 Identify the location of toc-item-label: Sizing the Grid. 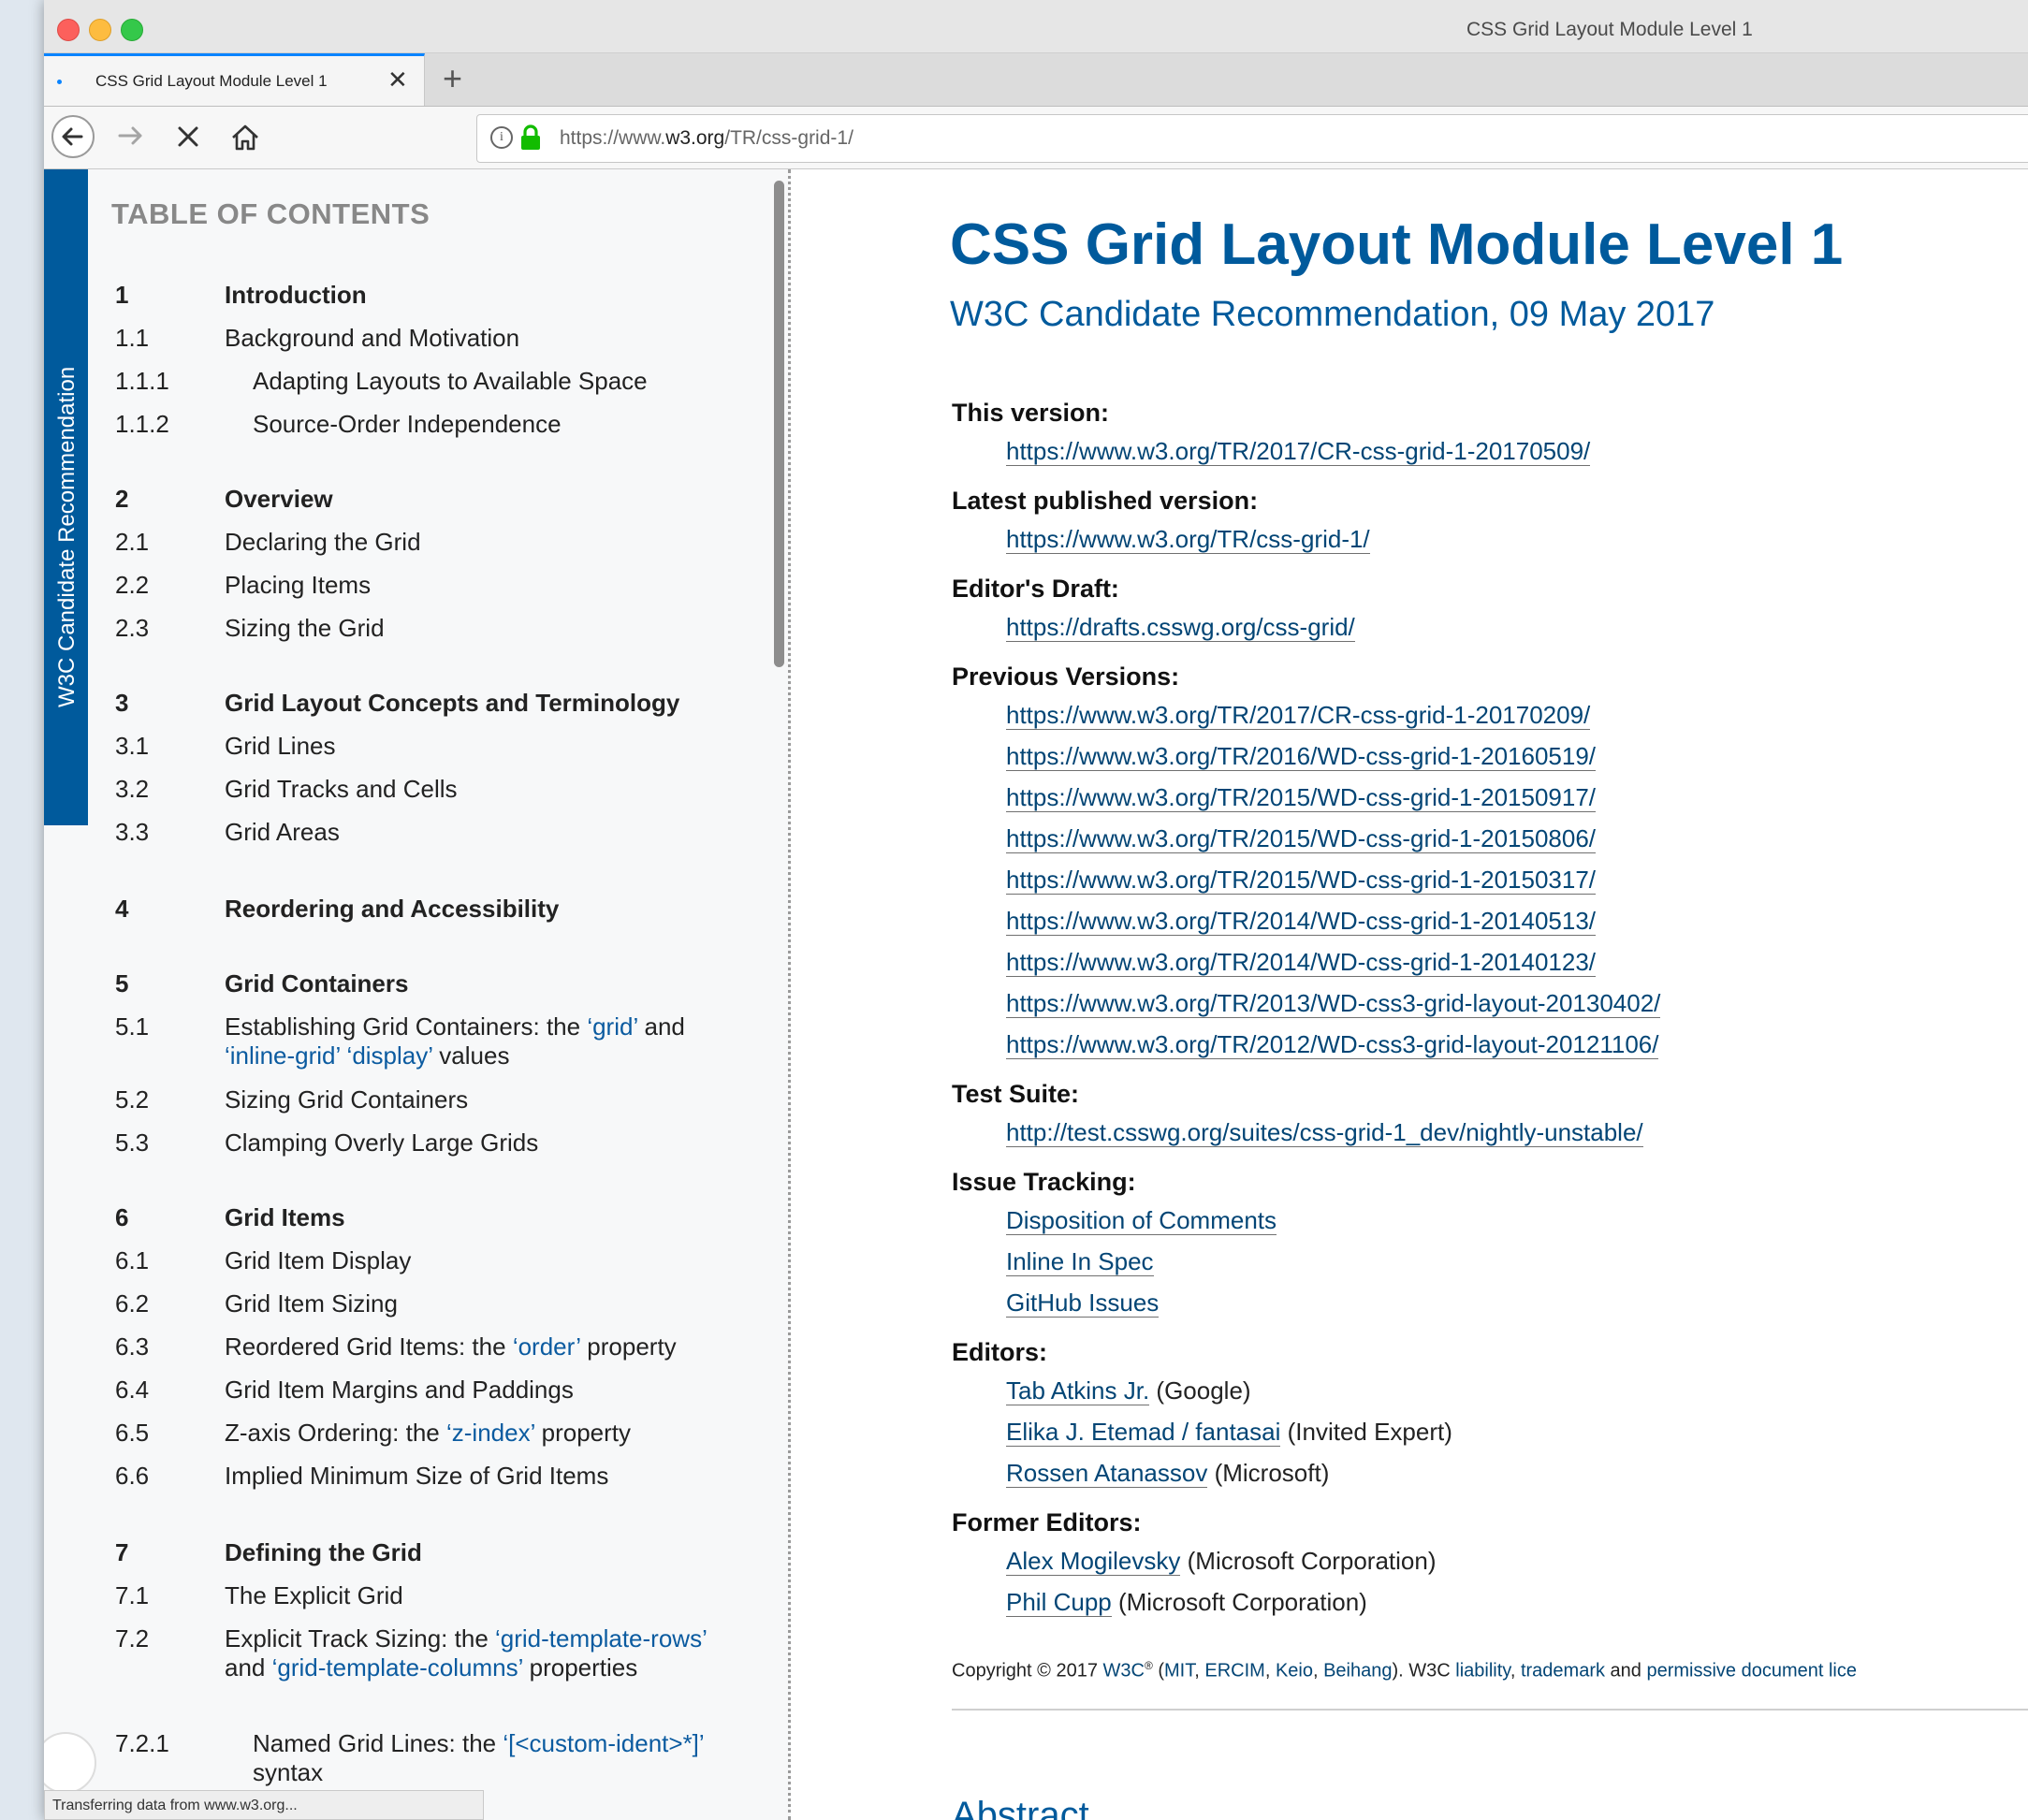
(487, 628).